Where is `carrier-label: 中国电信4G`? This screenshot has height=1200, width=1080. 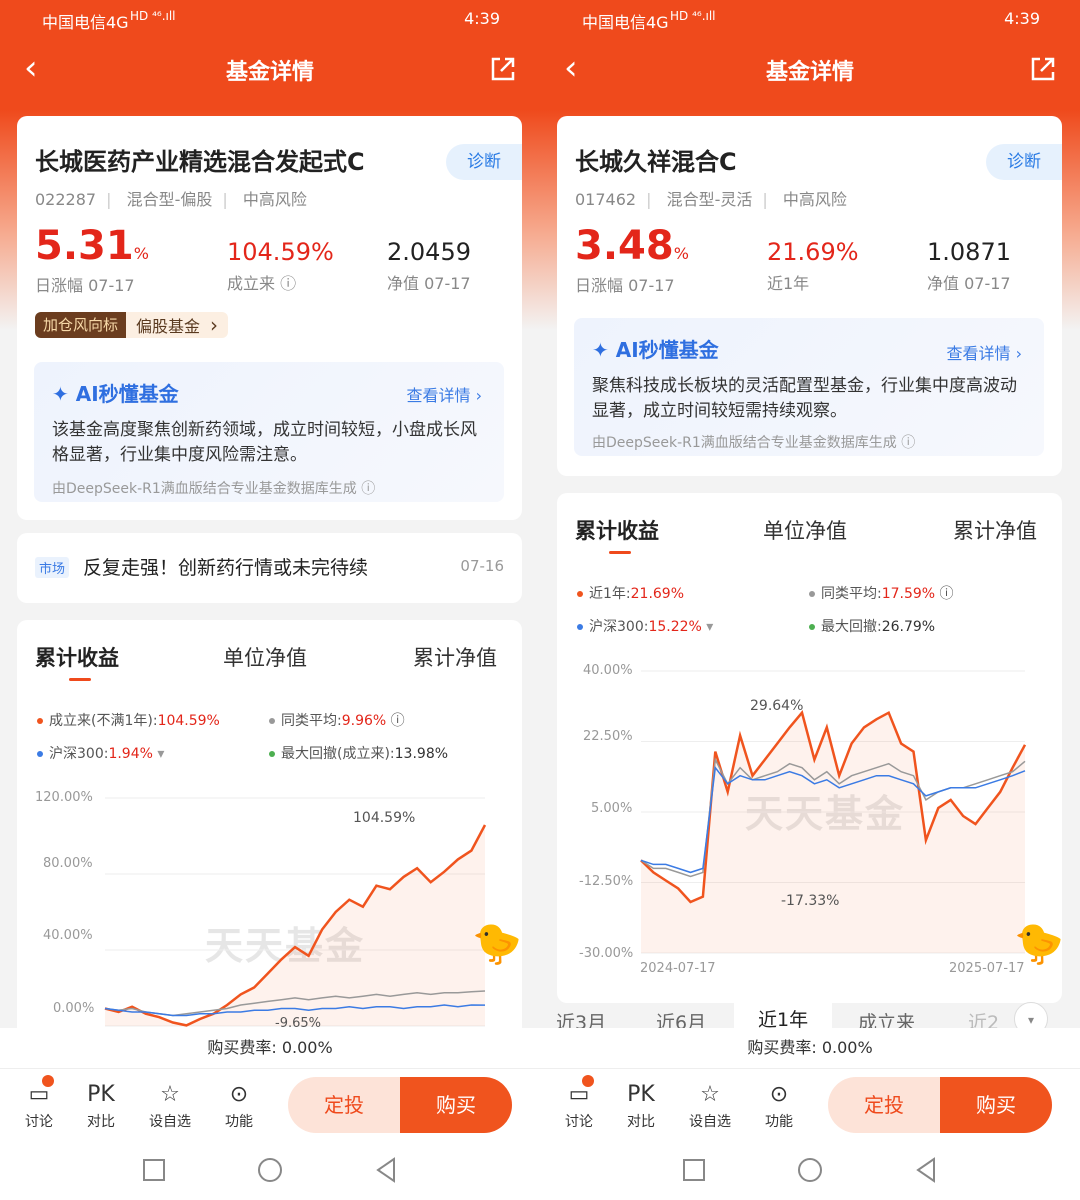
carrier-label: 中国电信4G is located at coordinates (625, 22).